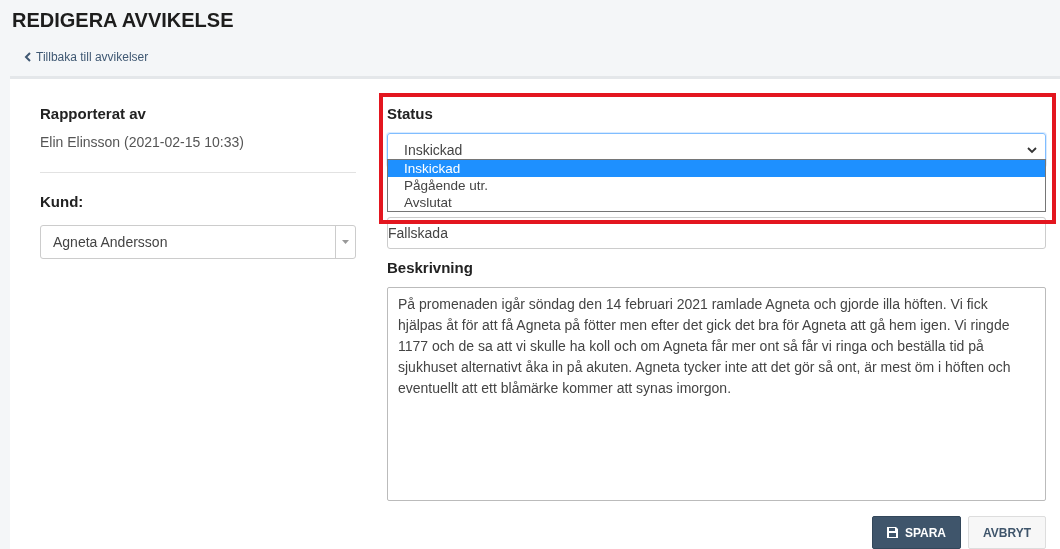 Image resolution: width=1060 pixels, height=549 pixels. I want to click on customer-select: Agneta Andersson, so click(198, 242).